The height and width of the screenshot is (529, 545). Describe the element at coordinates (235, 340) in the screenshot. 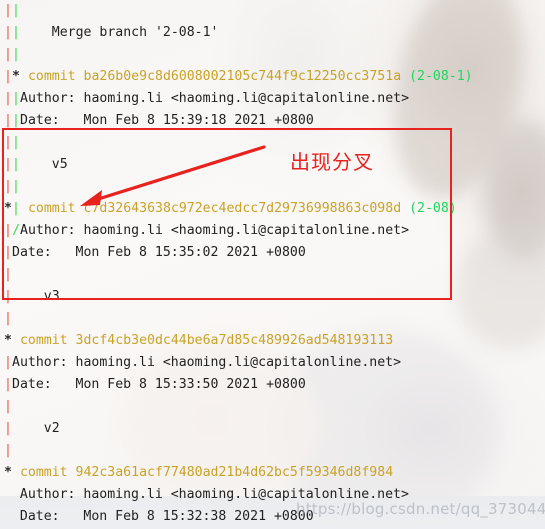

I see `commit-hash: 3dcf4cb3e0dc44be6a7d85c489926ad548193113` at that location.